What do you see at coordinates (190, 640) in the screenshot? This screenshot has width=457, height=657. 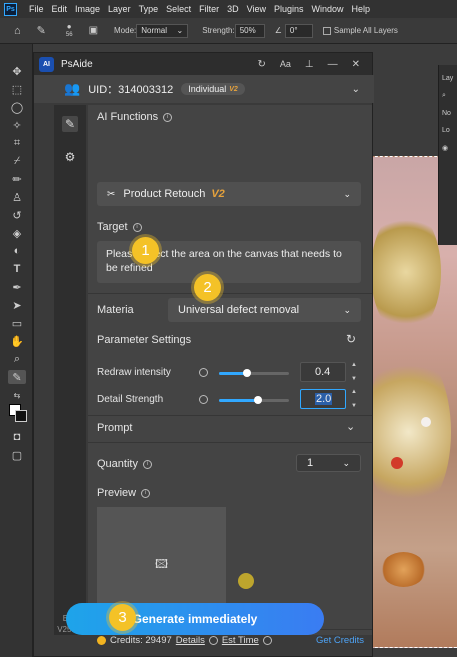 I see `details-link: Details` at bounding box center [190, 640].